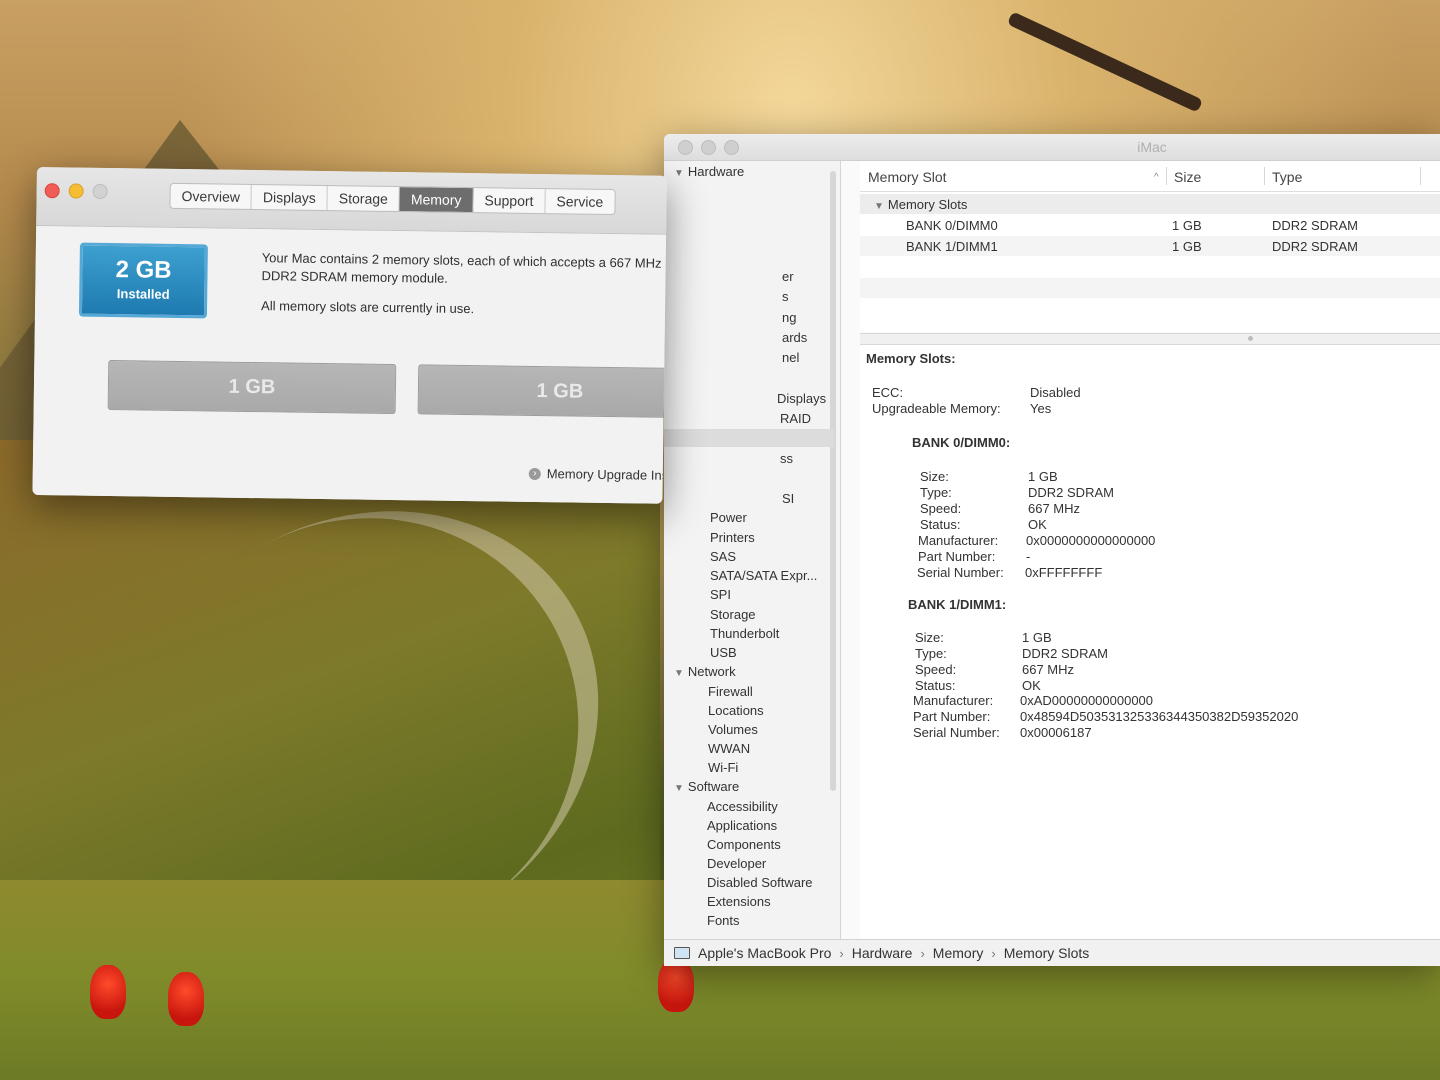  What do you see at coordinates (794, 337) in the screenshot?
I see `sidebar-item: ards` at bounding box center [794, 337].